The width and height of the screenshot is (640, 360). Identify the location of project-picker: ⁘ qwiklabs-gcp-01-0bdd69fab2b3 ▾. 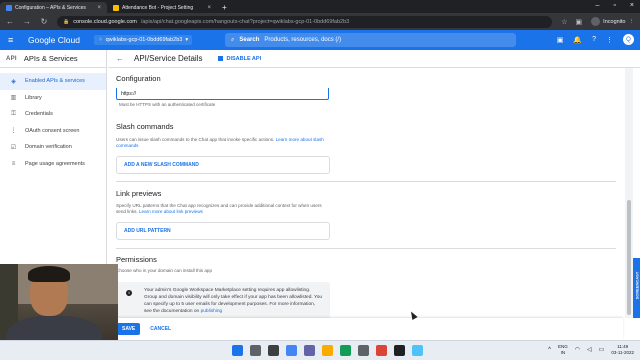
(143, 40).